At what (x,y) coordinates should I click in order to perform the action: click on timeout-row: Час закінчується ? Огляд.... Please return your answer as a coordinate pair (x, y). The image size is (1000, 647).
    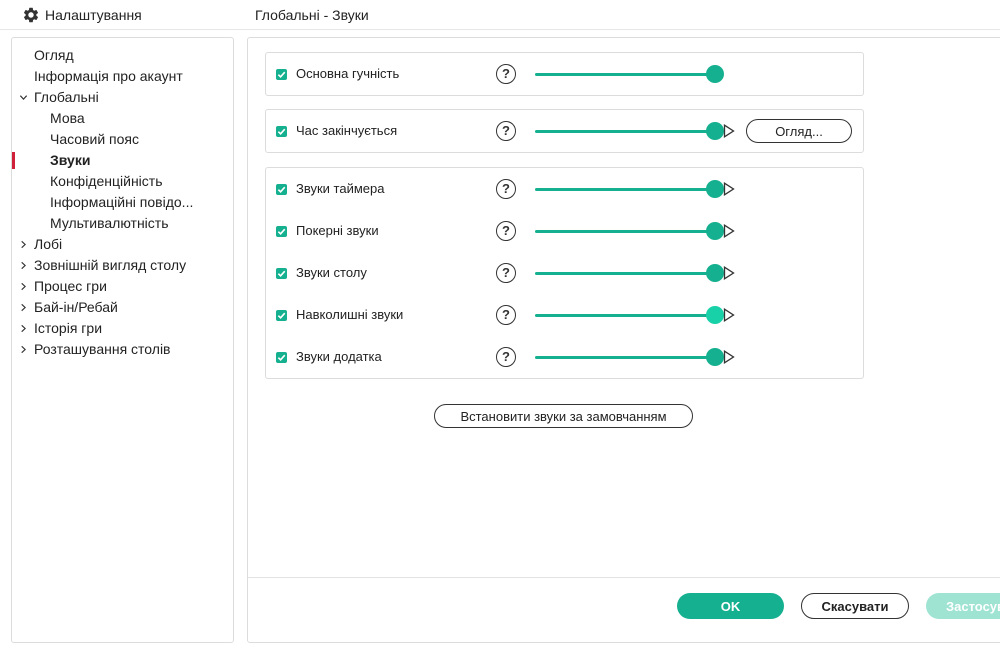
    Looking at the image, I should click on (564, 131).